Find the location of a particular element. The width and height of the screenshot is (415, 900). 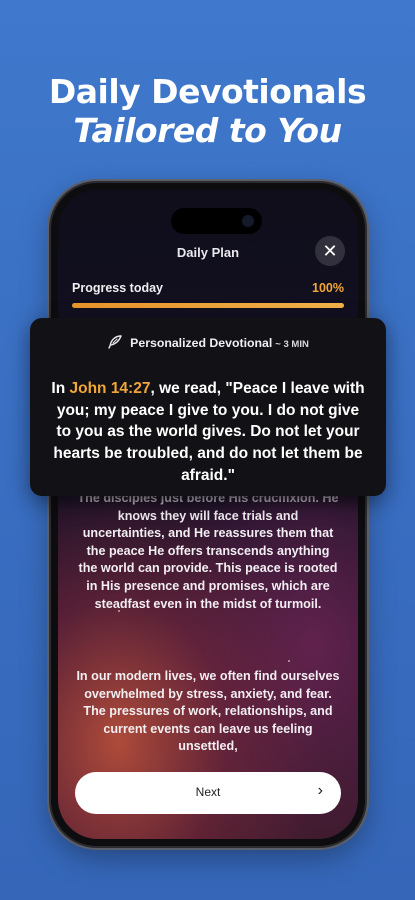

chevron-right-icon: › is located at coordinates (320, 790).